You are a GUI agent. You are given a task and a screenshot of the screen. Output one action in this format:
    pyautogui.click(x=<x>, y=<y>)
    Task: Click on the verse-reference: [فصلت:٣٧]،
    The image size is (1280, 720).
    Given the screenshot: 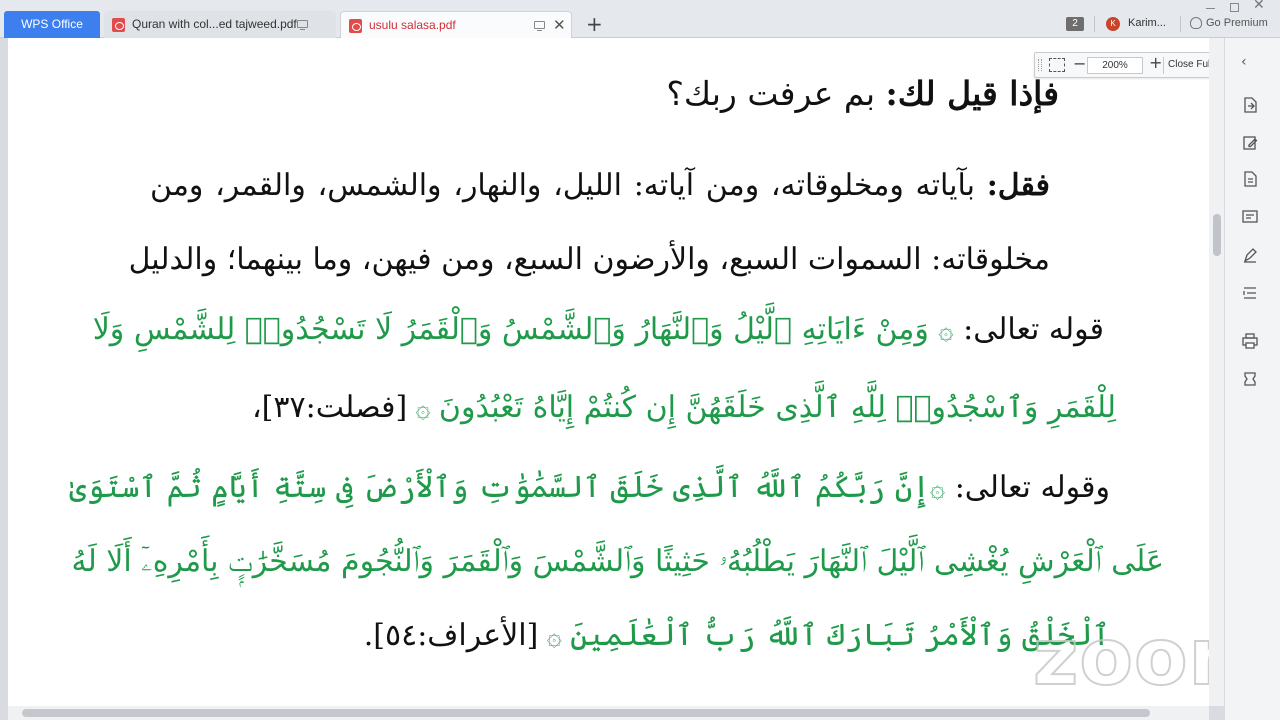 What is the action you would take?
    pyautogui.click(x=329, y=407)
    